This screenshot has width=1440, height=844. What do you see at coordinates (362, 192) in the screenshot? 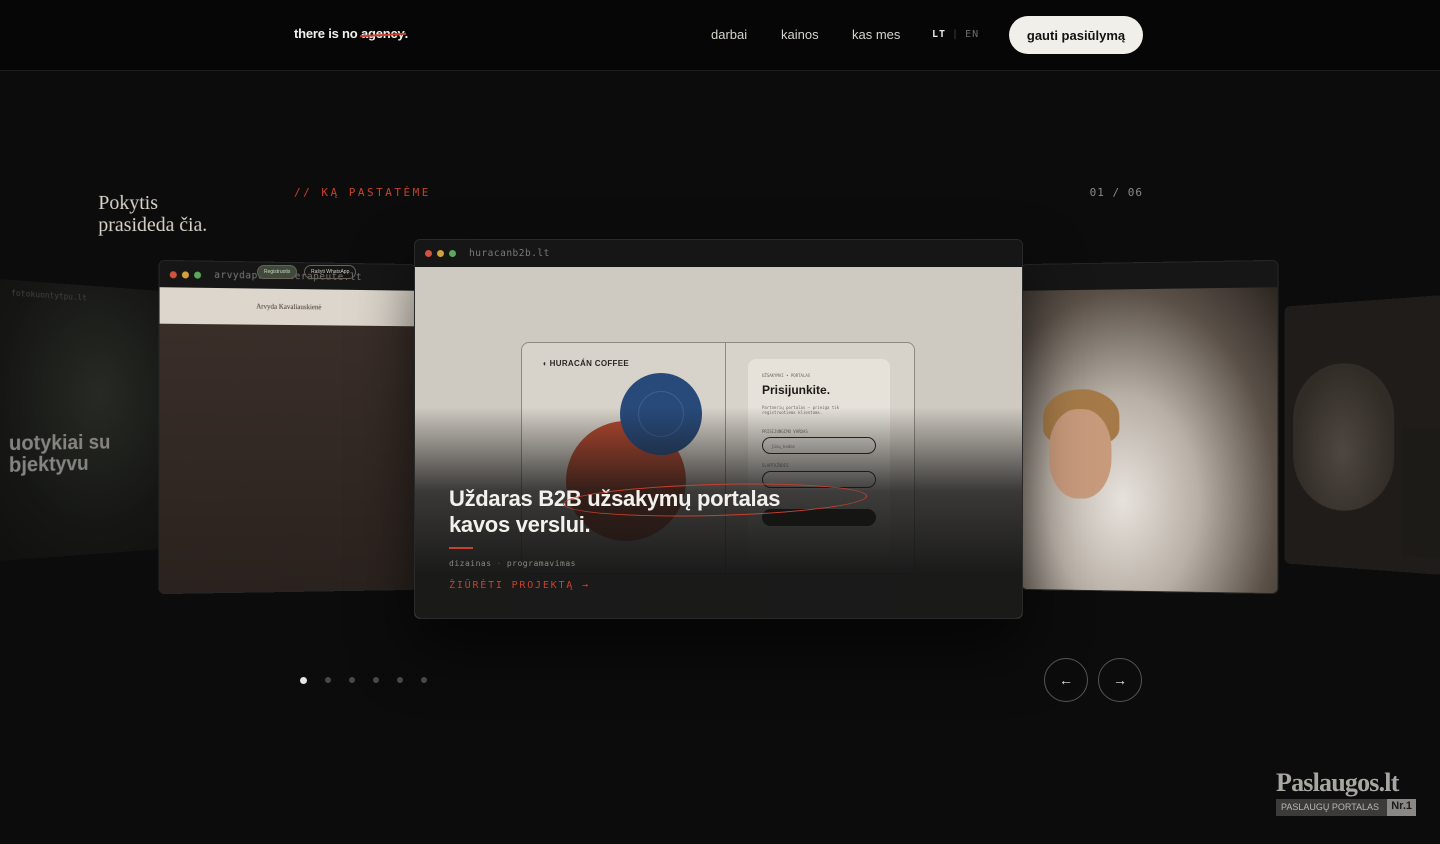
I see `section-eyebrow: // KĄ PASTATĖME` at bounding box center [362, 192].